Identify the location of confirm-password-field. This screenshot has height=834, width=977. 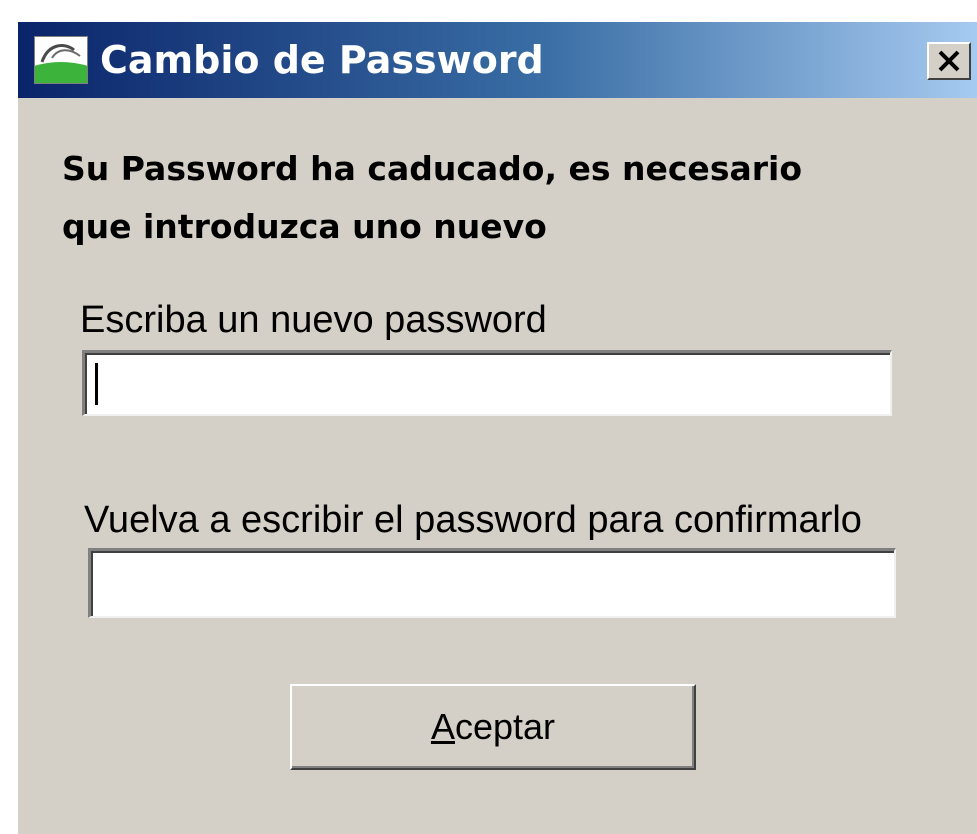
(492, 583).